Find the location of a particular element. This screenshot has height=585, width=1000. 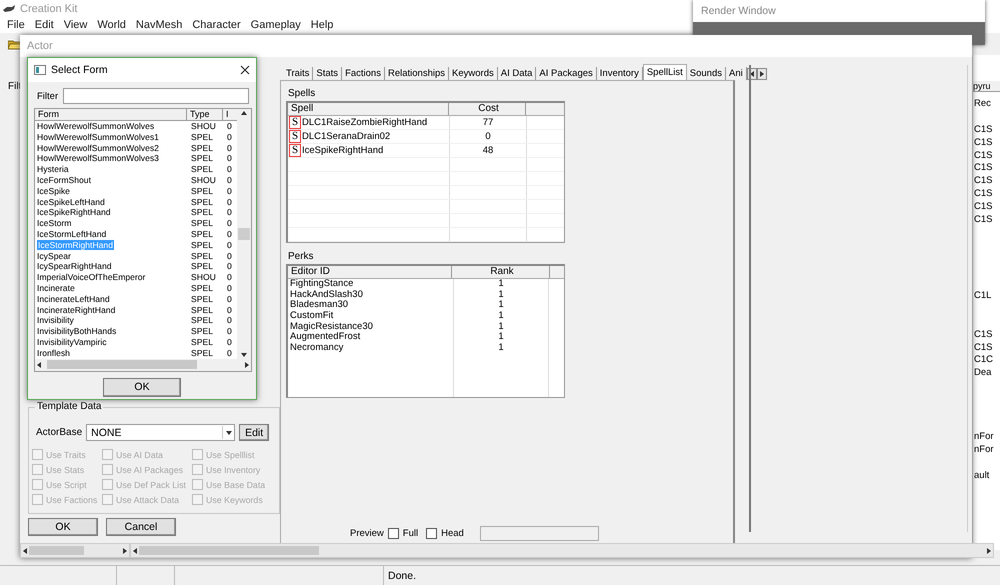

list-item: C1L is located at coordinates (983, 296).